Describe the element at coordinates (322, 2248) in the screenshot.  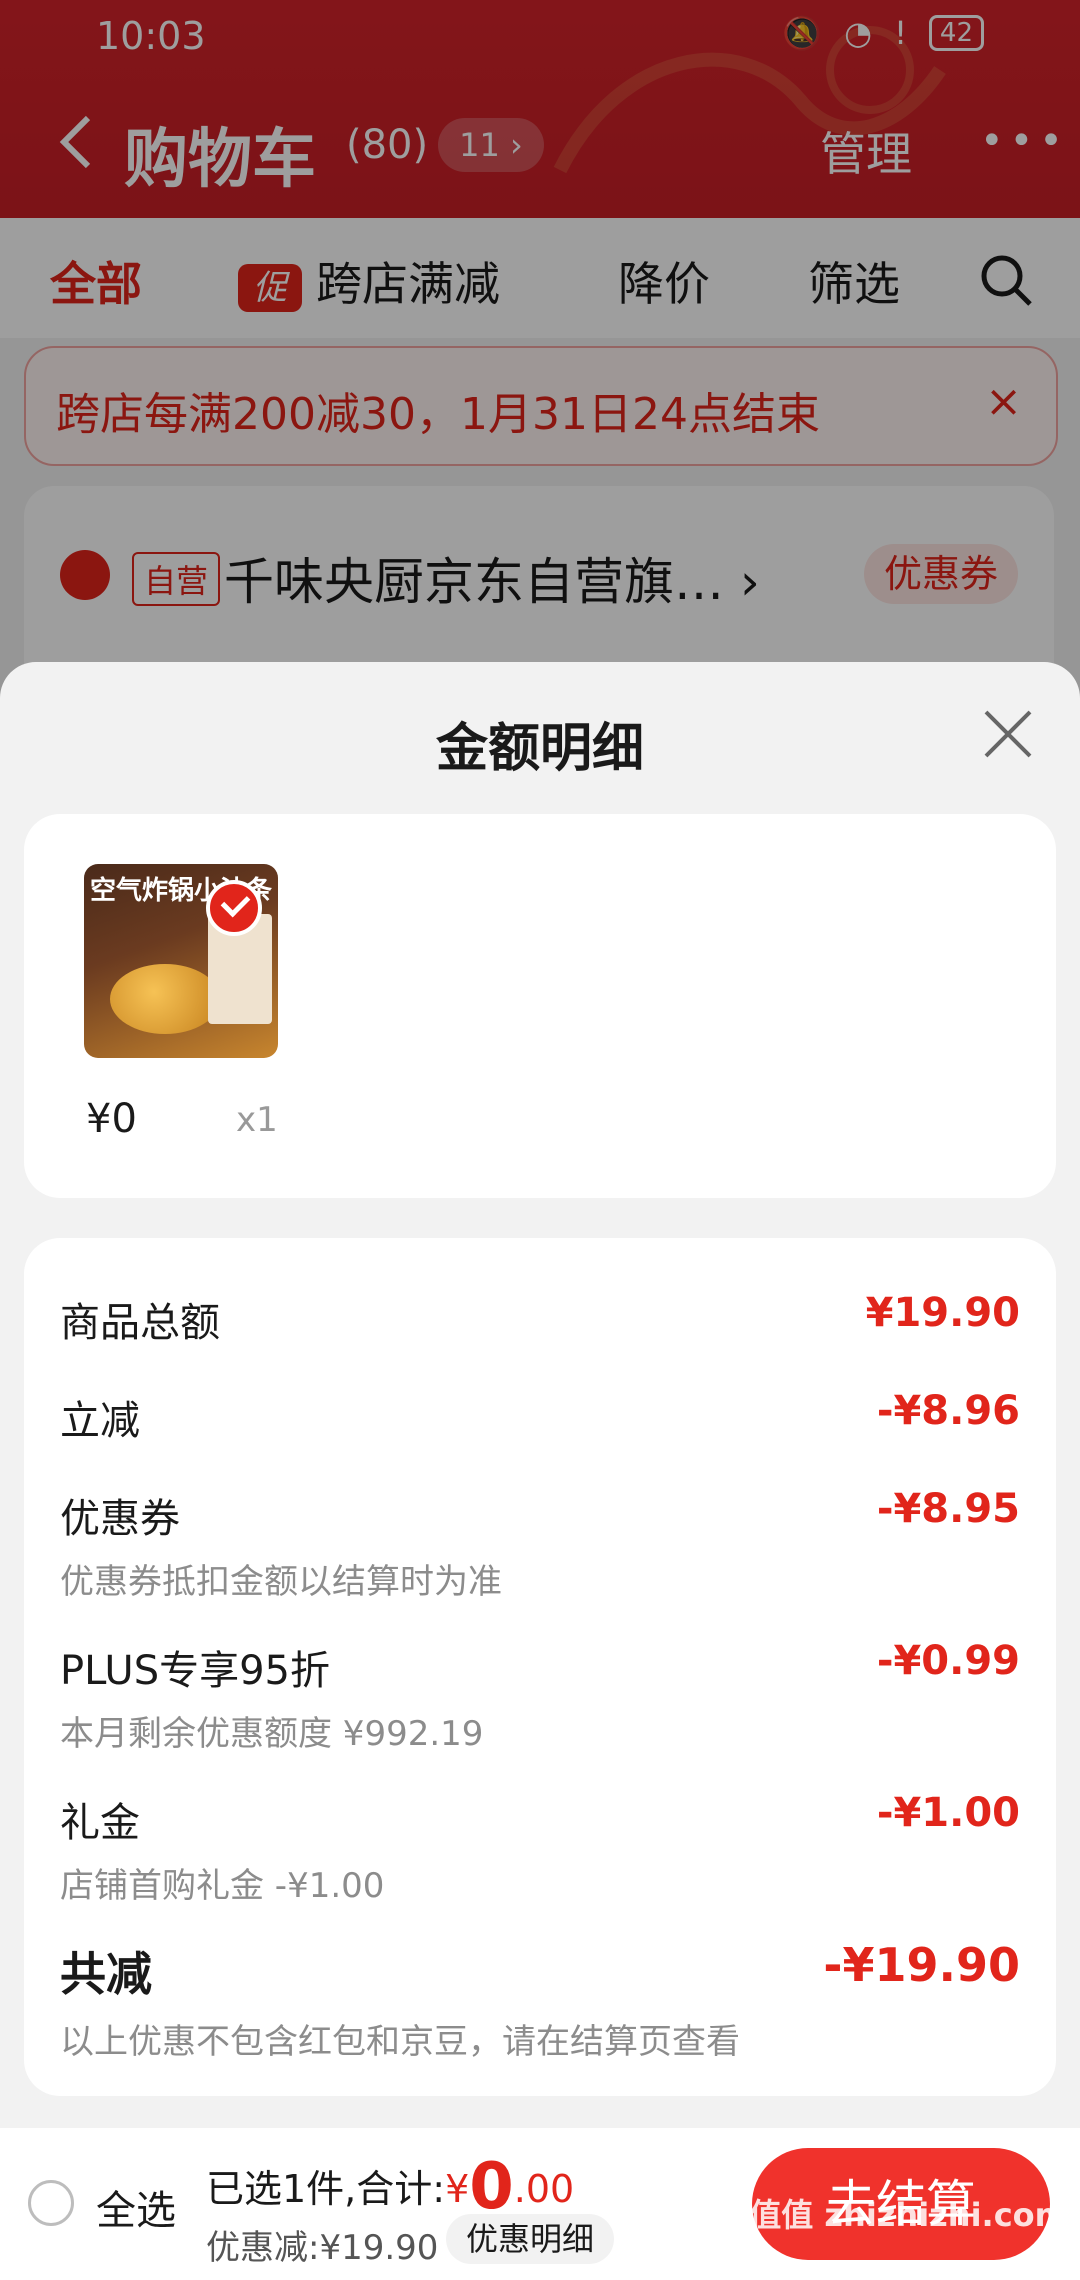
I see `discount-summary: 优惠减:¥19.90` at that location.